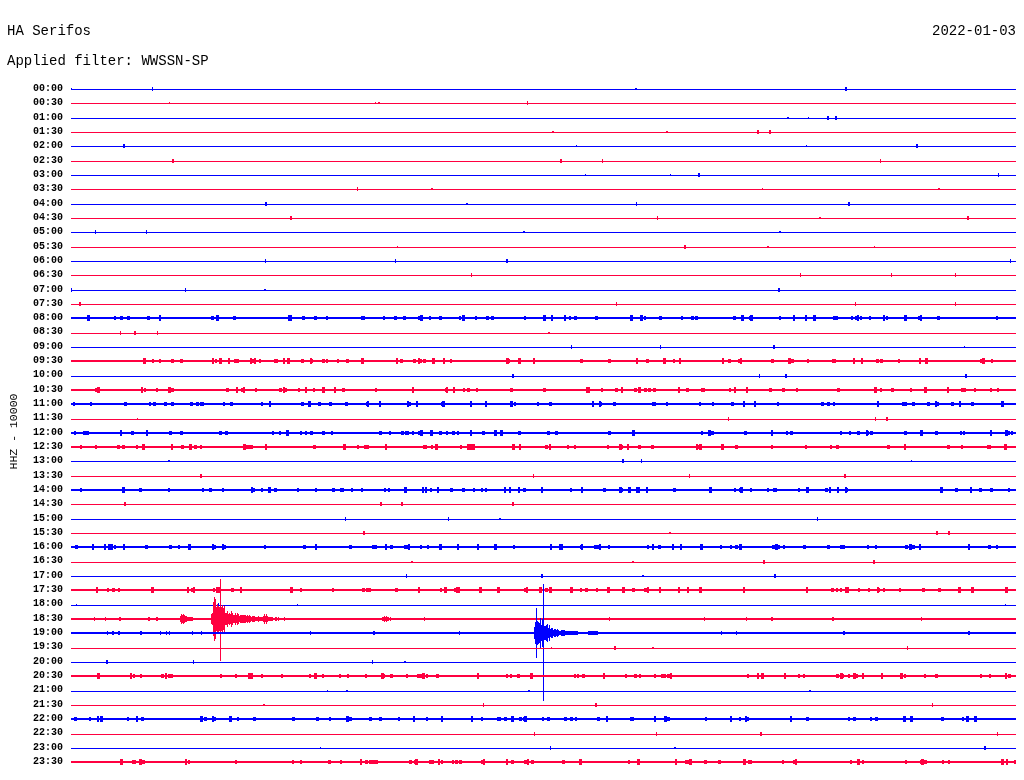  What do you see at coordinates (47, 418) in the screenshot?
I see `time-label: 11:30` at bounding box center [47, 418].